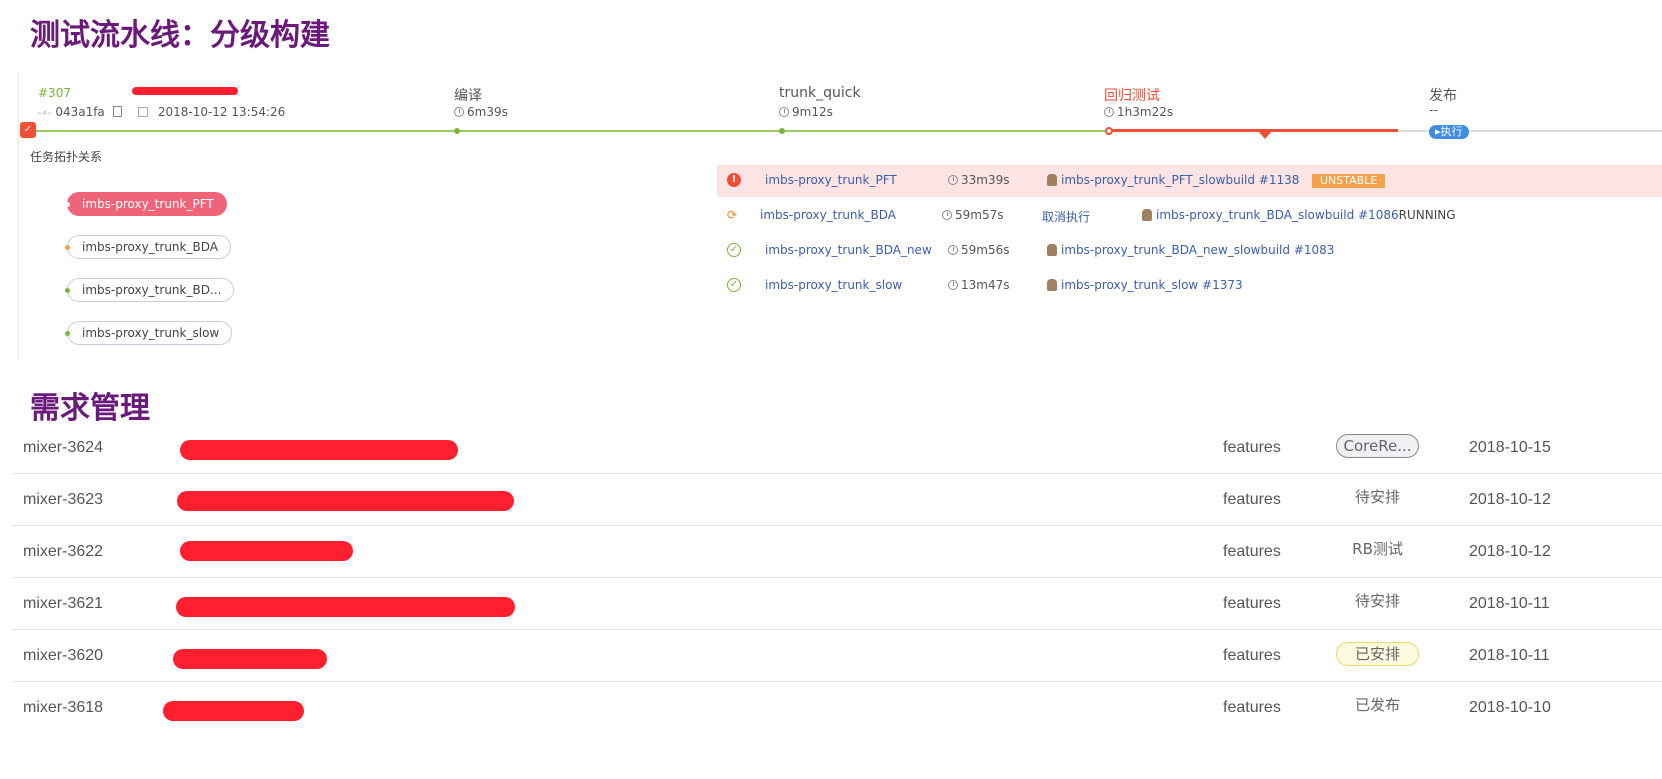 This screenshot has height=779, width=1662. I want to click on status-badge-unstable: UNSTABLE, so click(1349, 181).